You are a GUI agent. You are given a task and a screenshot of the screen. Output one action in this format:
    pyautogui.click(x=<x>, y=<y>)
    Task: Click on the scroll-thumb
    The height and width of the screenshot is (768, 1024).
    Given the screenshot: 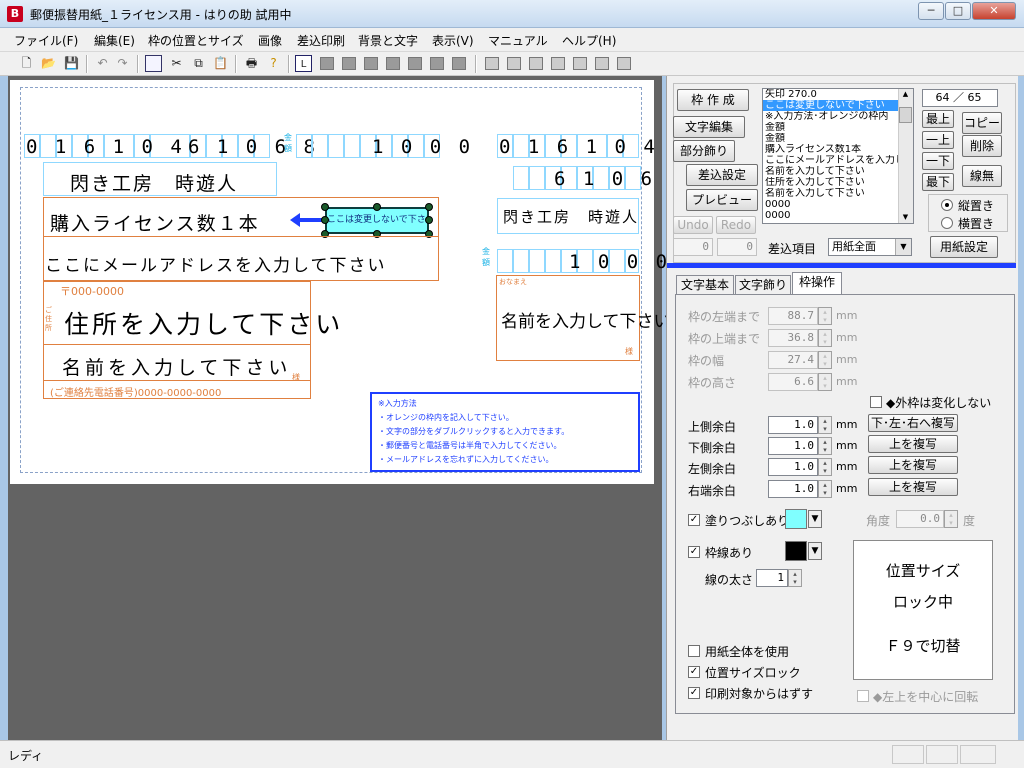 What is the action you would take?
    pyautogui.click(x=905, y=115)
    